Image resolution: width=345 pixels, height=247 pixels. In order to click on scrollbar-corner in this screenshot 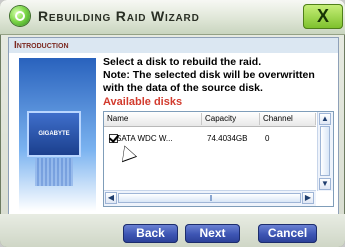, I will do `click(325, 198)`.